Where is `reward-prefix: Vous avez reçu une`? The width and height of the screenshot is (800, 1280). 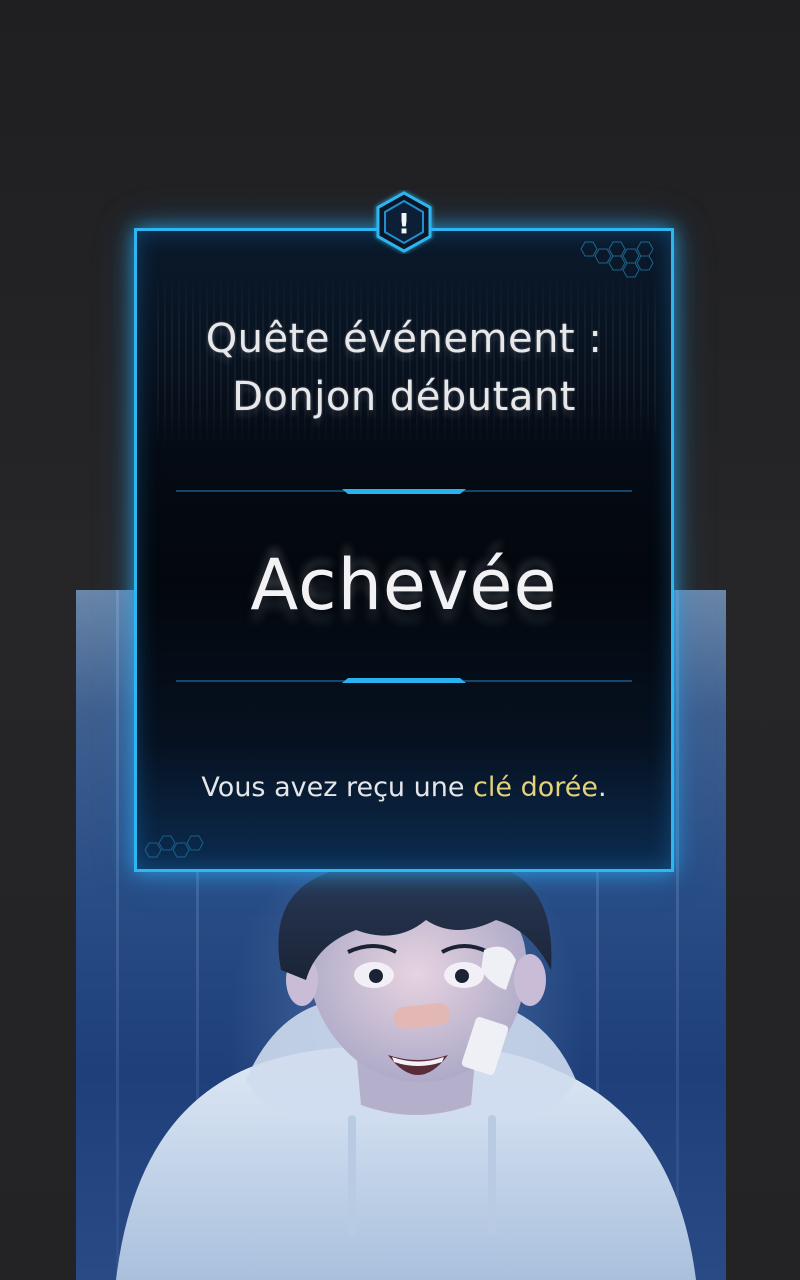
reward-prefix: Vous avez reçu une is located at coordinates (337, 787).